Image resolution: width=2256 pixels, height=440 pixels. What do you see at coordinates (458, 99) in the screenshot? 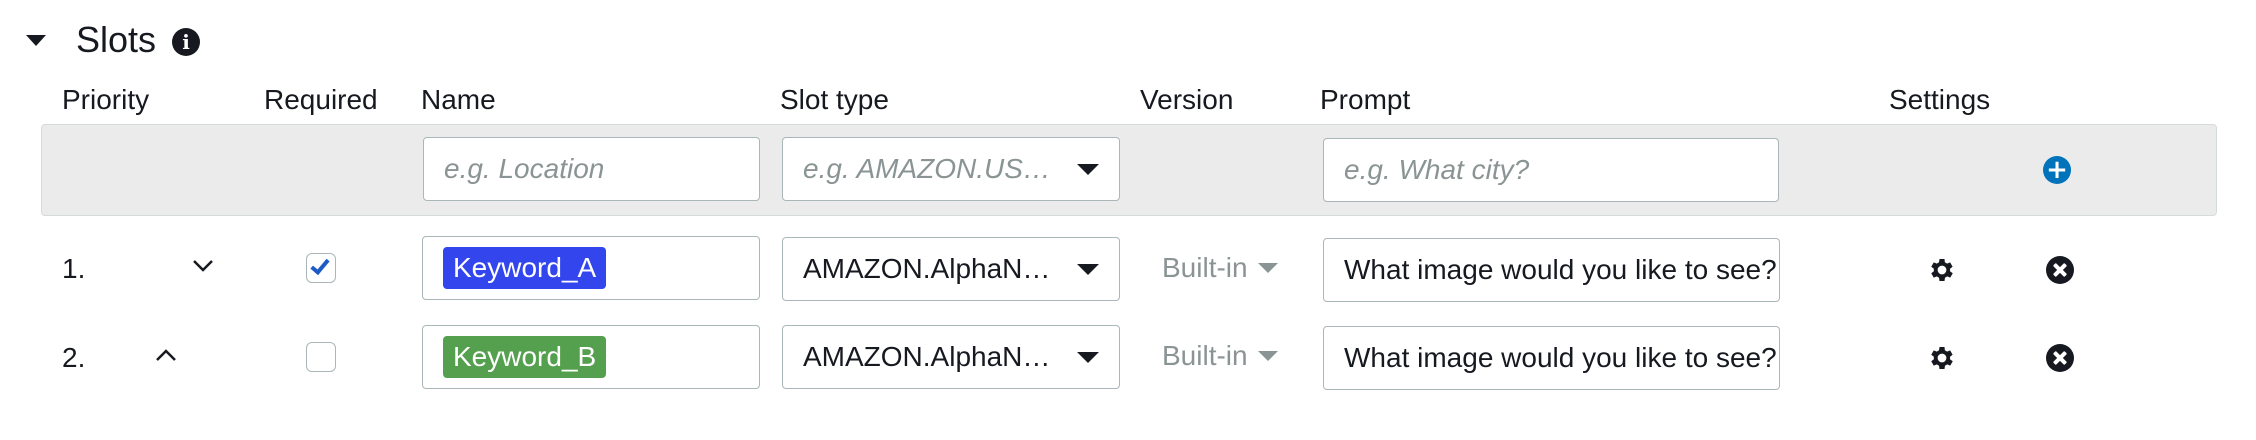
I see `column-header-name: Name` at bounding box center [458, 99].